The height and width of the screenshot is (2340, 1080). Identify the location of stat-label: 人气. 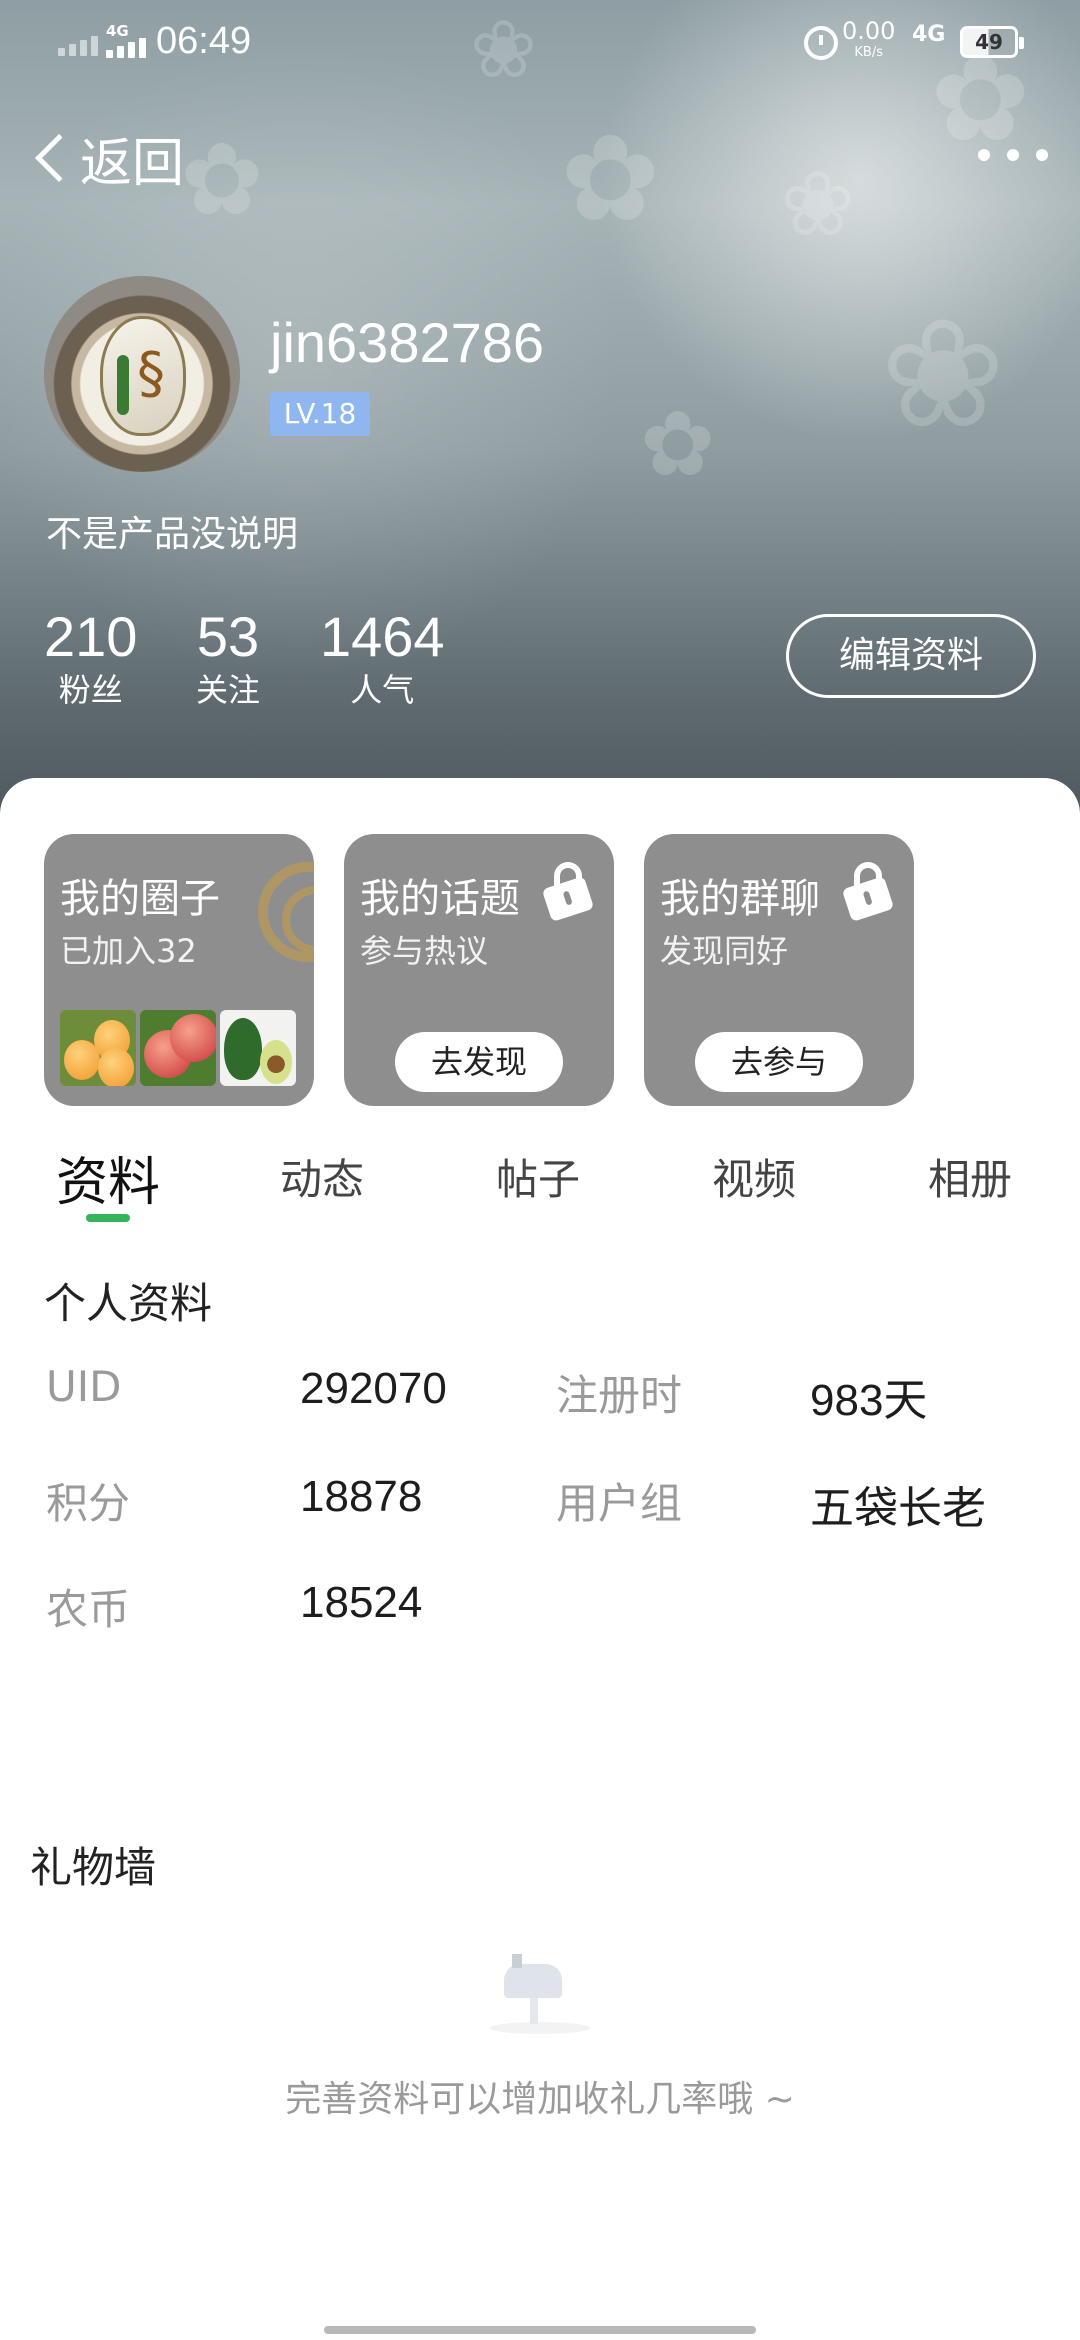
(382, 690).